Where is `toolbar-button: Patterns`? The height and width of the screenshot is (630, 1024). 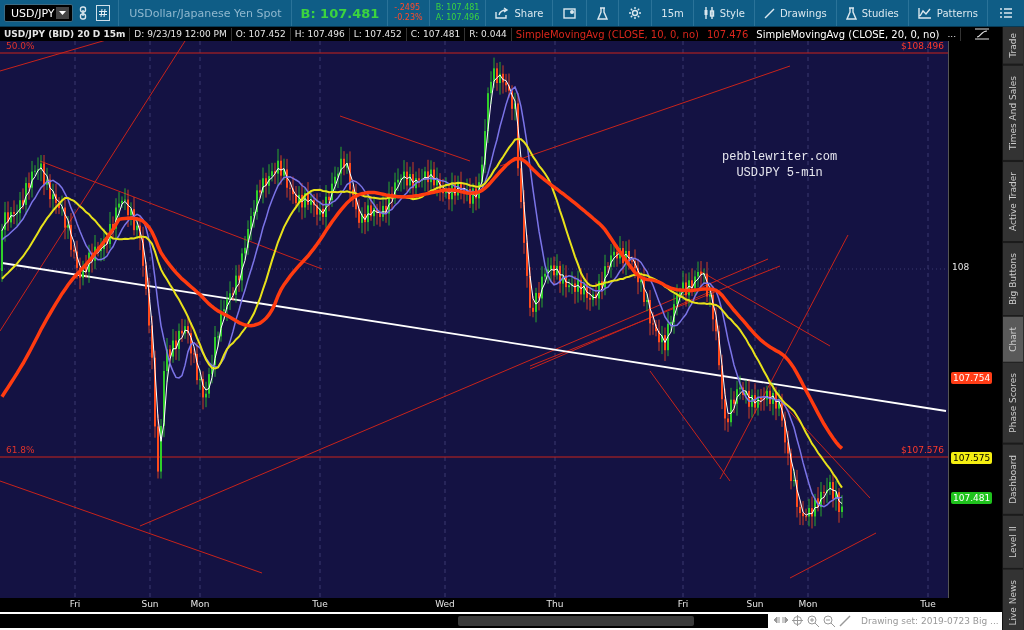 toolbar-button: Patterns is located at coordinates (947, 13).